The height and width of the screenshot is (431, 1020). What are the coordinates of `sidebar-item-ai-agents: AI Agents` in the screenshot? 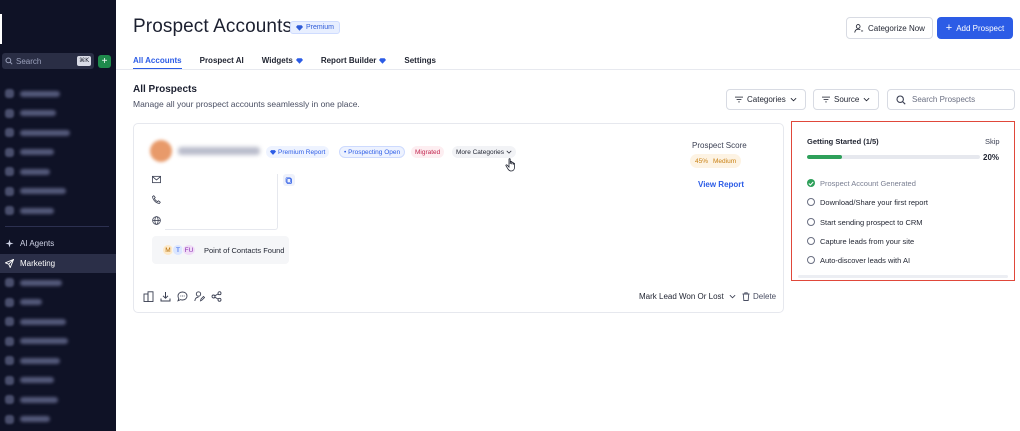 It's located at (58, 243).